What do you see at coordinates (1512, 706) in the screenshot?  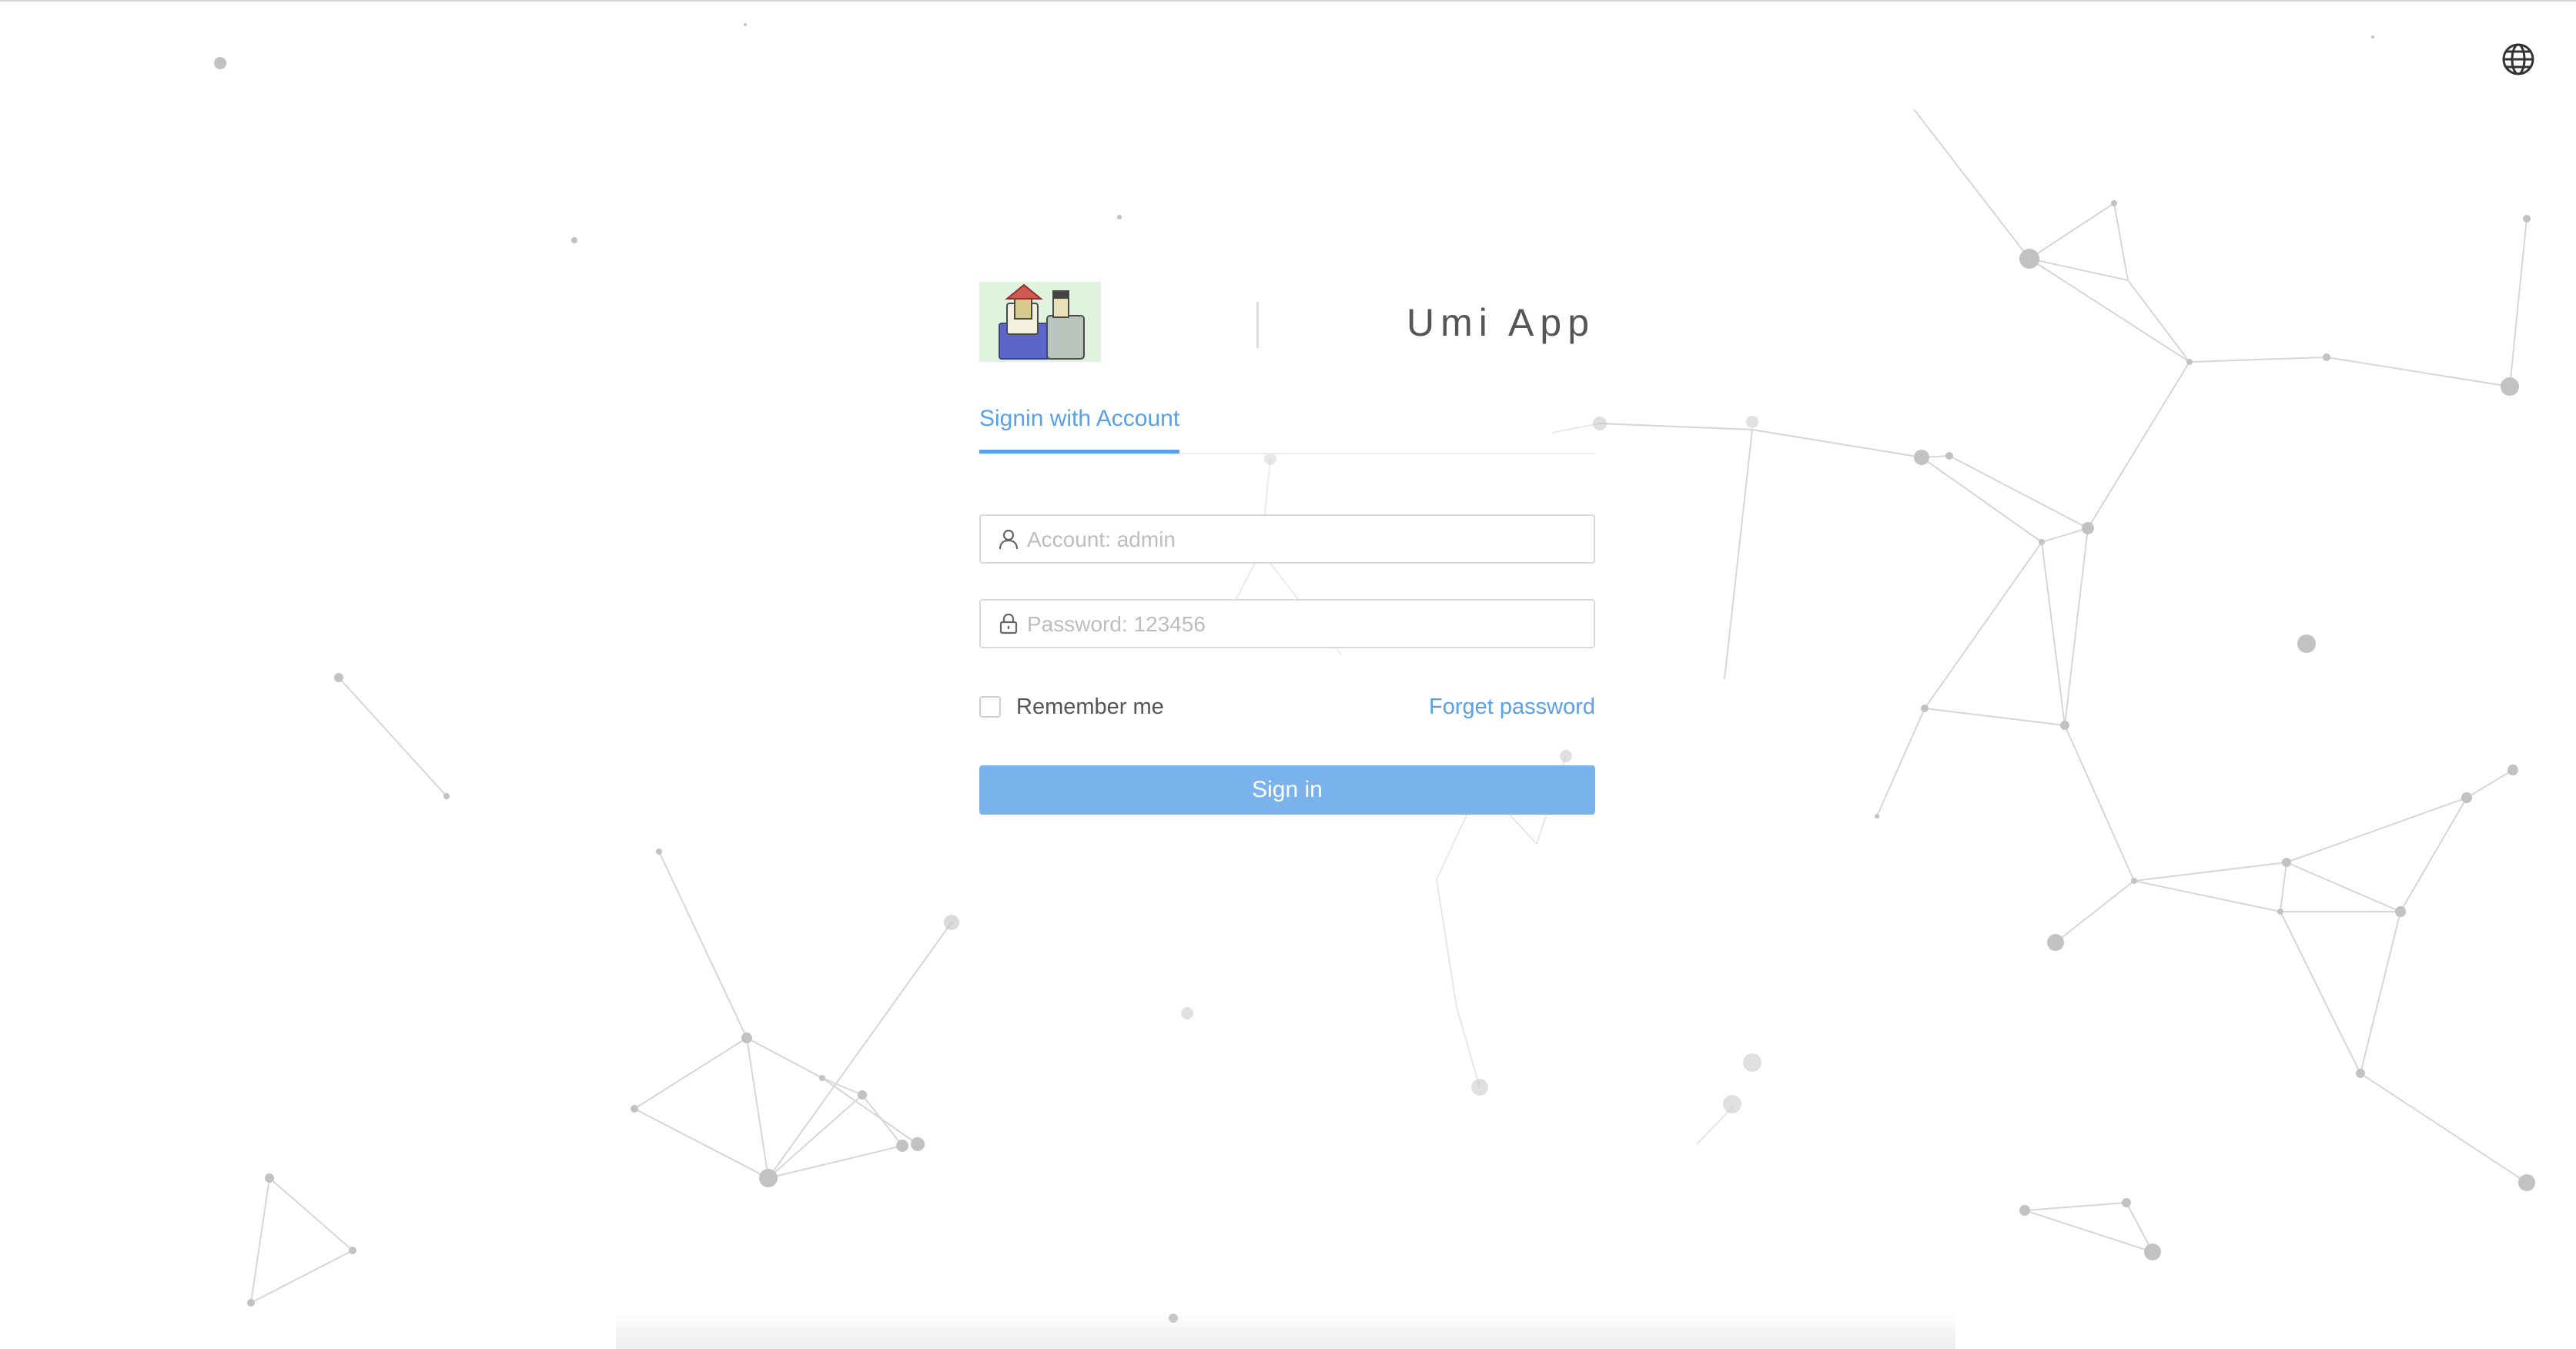 I see `forget-password-link: Forget password` at bounding box center [1512, 706].